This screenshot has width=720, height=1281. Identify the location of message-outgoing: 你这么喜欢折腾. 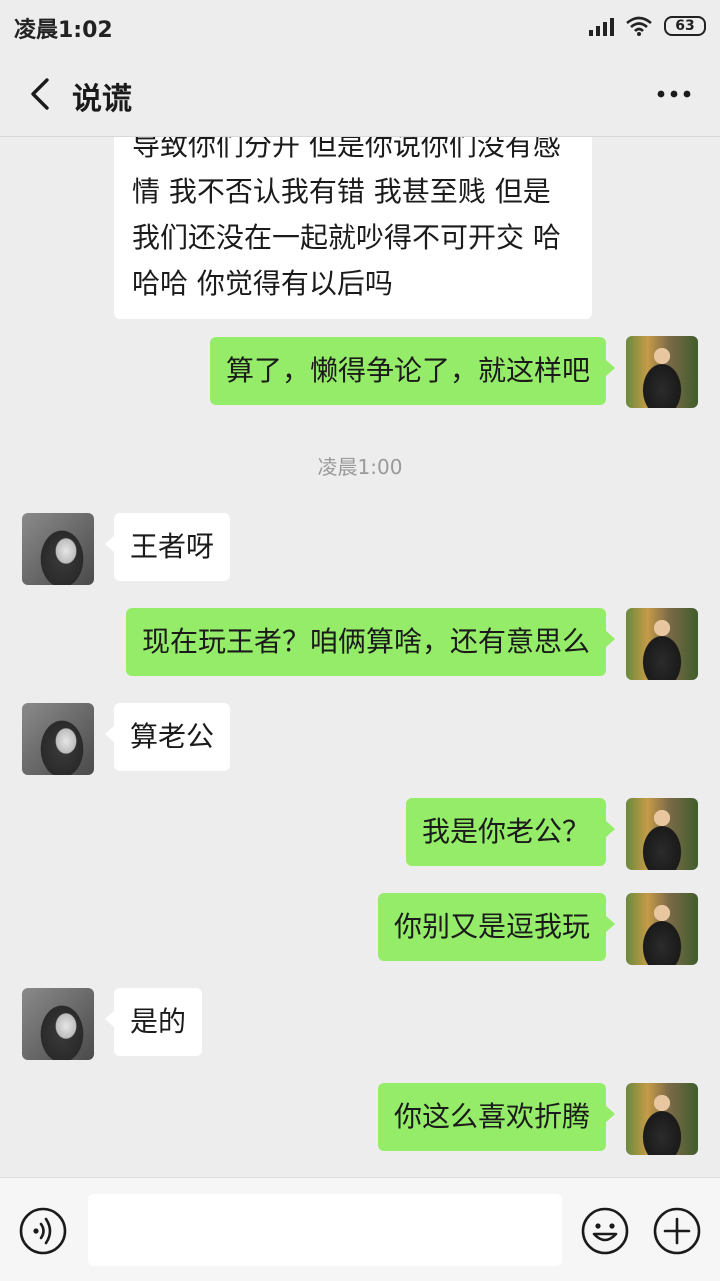
(496, 1117).